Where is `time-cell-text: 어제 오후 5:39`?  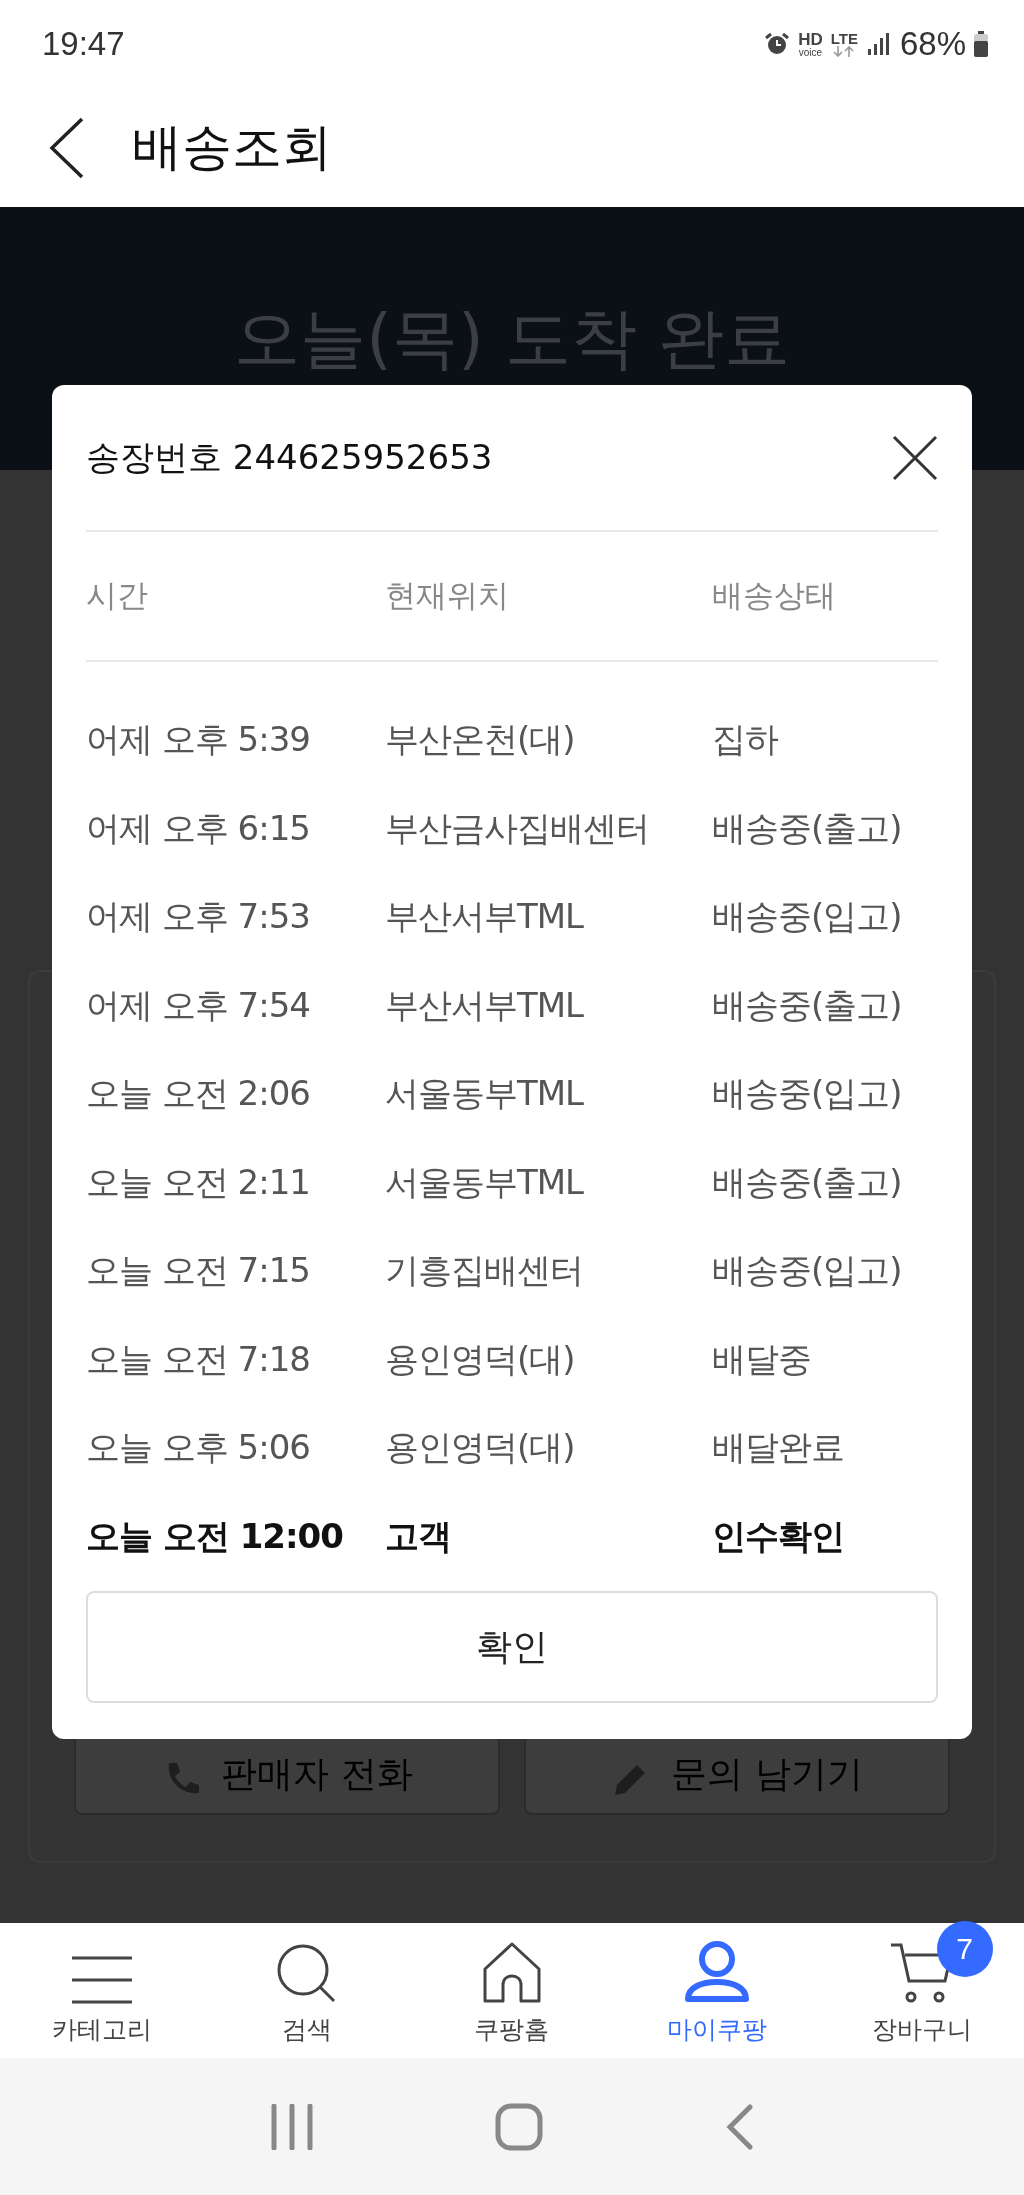
time-cell-text: 어제 오후 5:39 is located at coordinates (198, 740).